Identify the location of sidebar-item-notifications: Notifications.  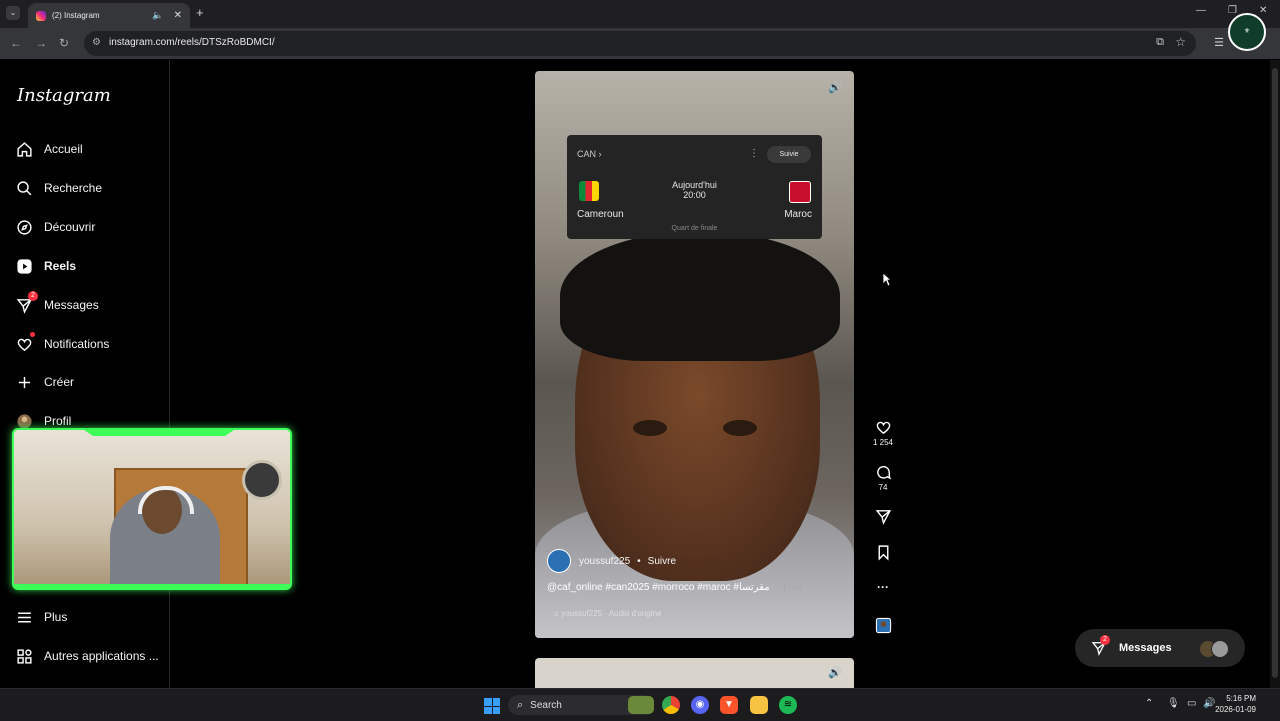
(62, 344).